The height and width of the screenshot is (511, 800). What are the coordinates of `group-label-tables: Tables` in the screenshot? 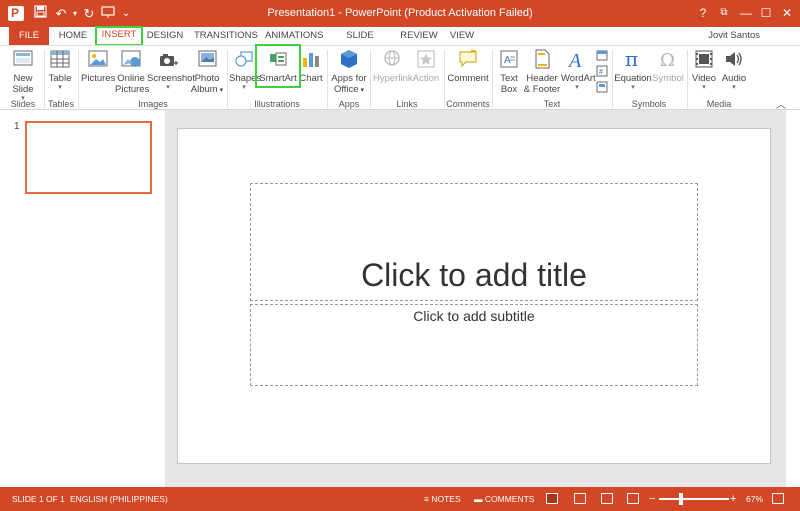 It's located at (60, 104).